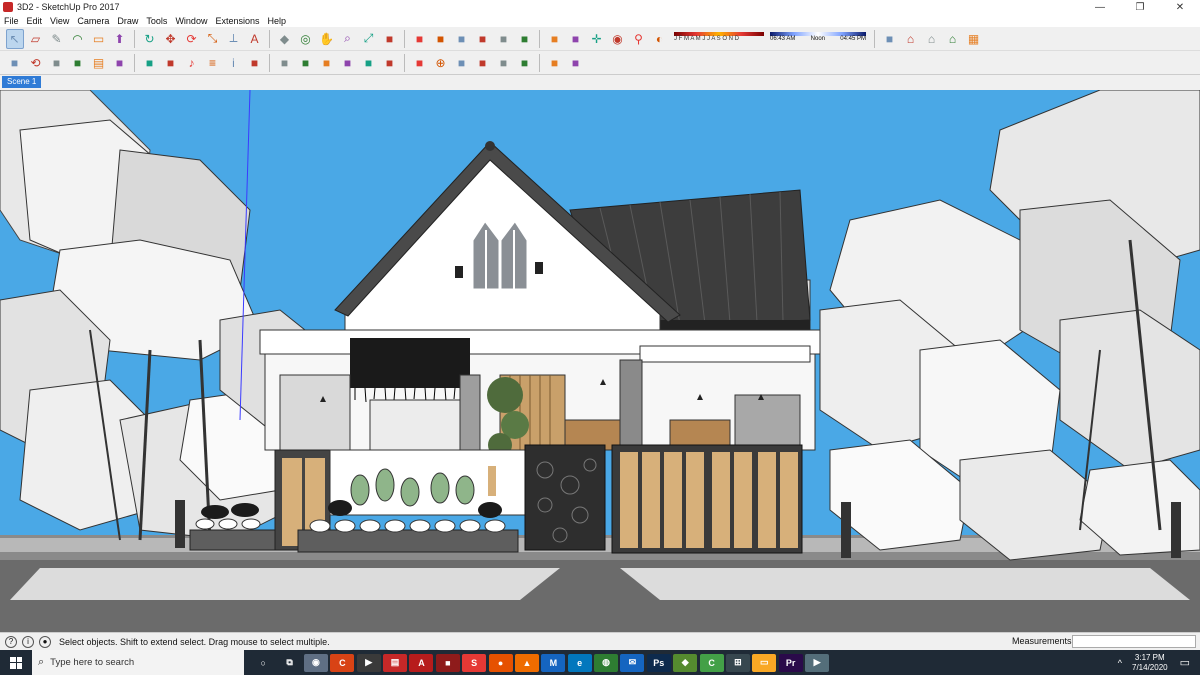 This screenshot has height=675, width=1200. I want to click on shadow-time-slider: 06:43 AM Noon 04:45 PM, so click(818, 38).